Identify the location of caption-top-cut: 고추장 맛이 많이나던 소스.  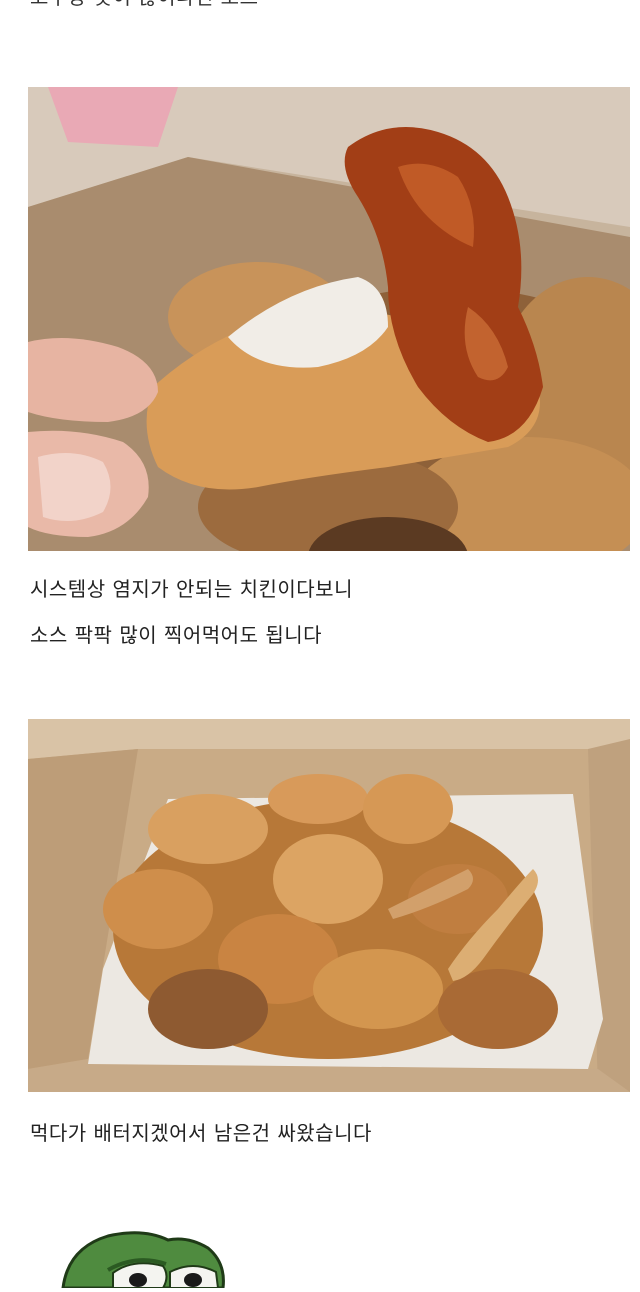
(144, 8).